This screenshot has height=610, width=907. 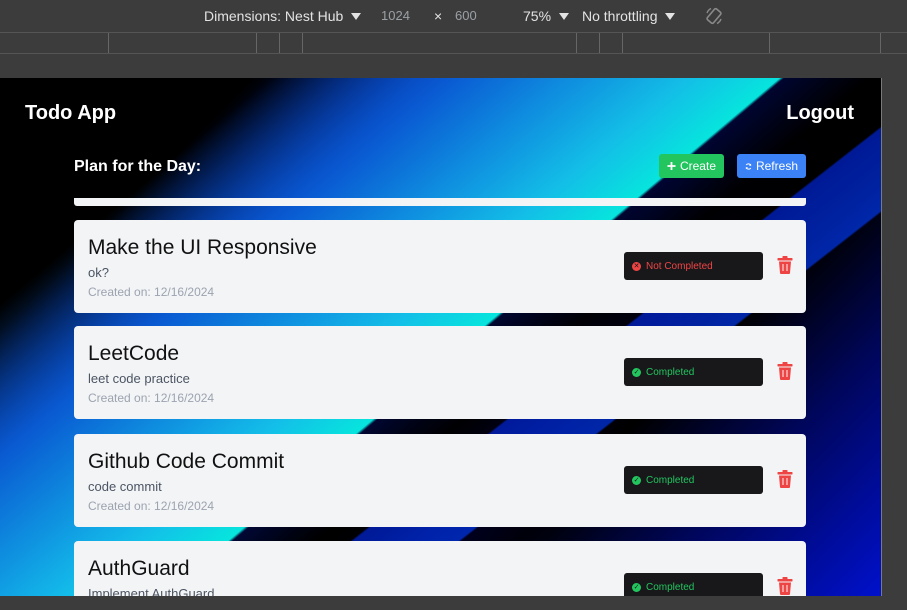 What do you see at coordinates (71, 113) in the screenshot?
I see `app-title: Todo App` at bounding box center [71, 113].